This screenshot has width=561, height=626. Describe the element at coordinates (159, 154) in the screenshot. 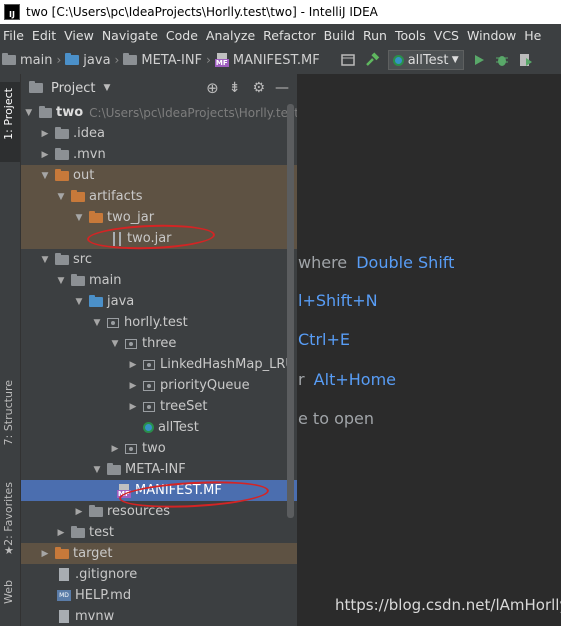

I see `tree-item-mvn: ▶ .mvn` at that location.